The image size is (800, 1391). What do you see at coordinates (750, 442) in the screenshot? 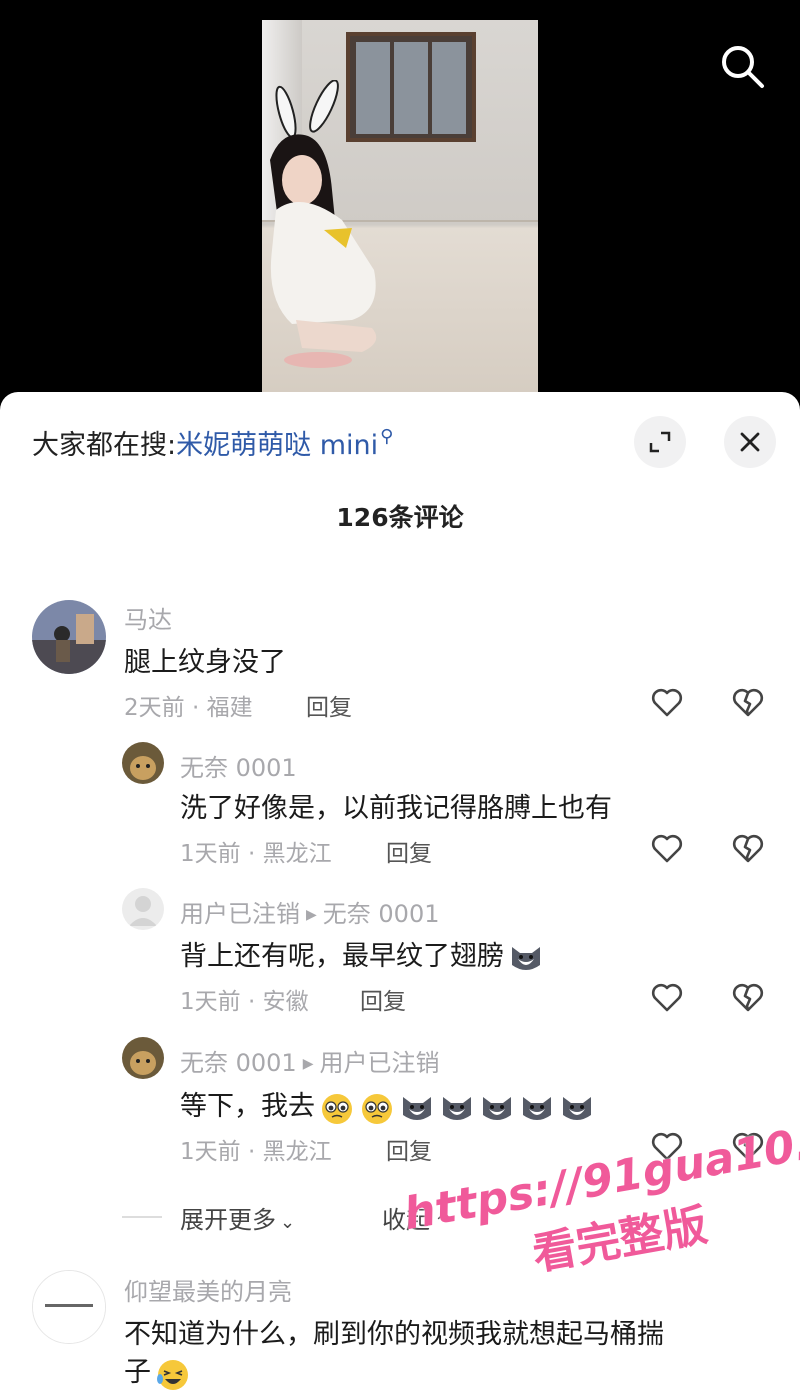
I see `close-icon` at bounding box center [750, 442].